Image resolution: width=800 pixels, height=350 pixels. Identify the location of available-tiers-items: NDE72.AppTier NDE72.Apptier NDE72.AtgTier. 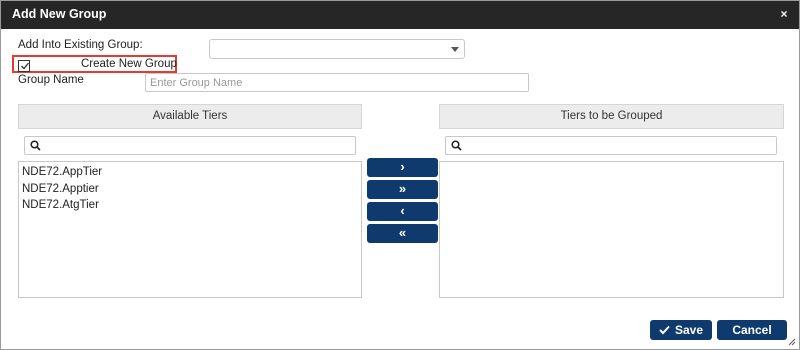
(190, 188).